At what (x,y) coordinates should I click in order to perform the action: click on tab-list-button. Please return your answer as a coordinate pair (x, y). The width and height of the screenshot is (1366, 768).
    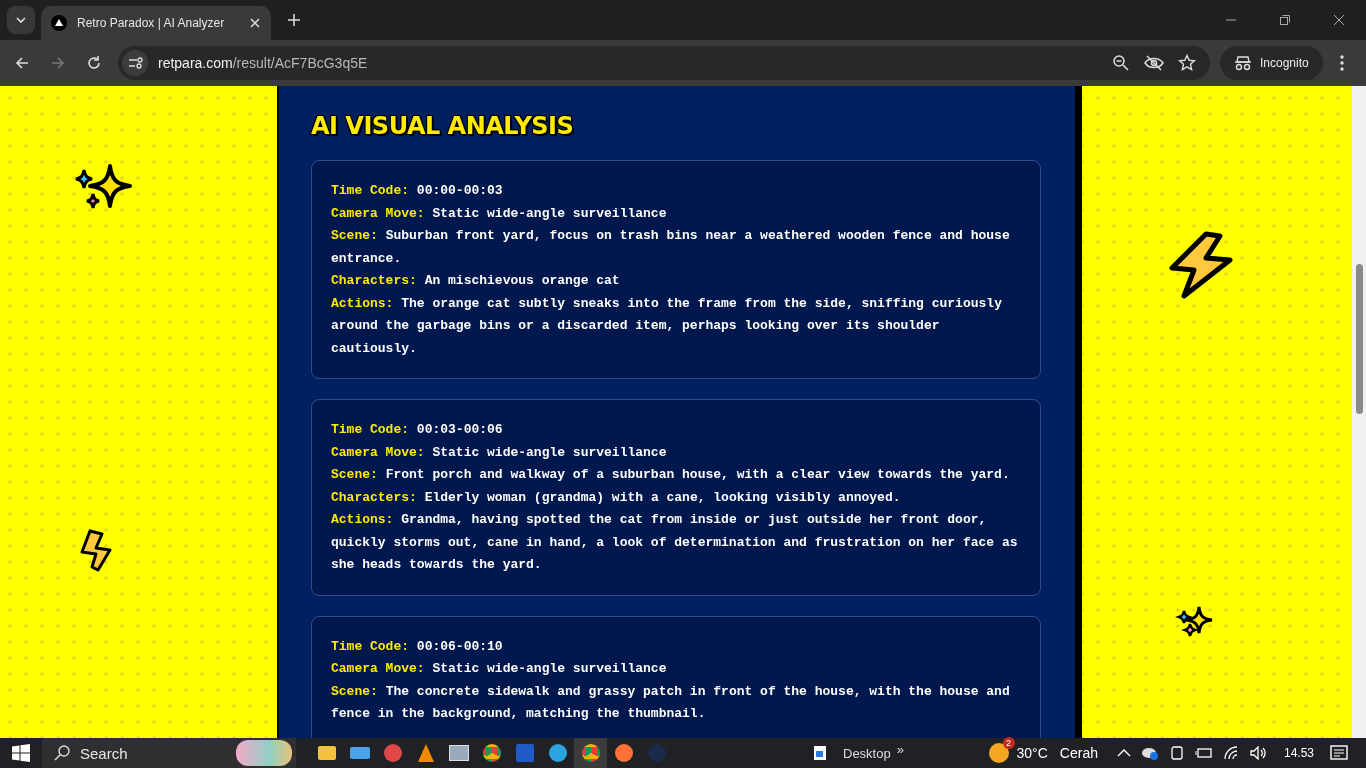
    Looking at the image, I should click on (21, 20).